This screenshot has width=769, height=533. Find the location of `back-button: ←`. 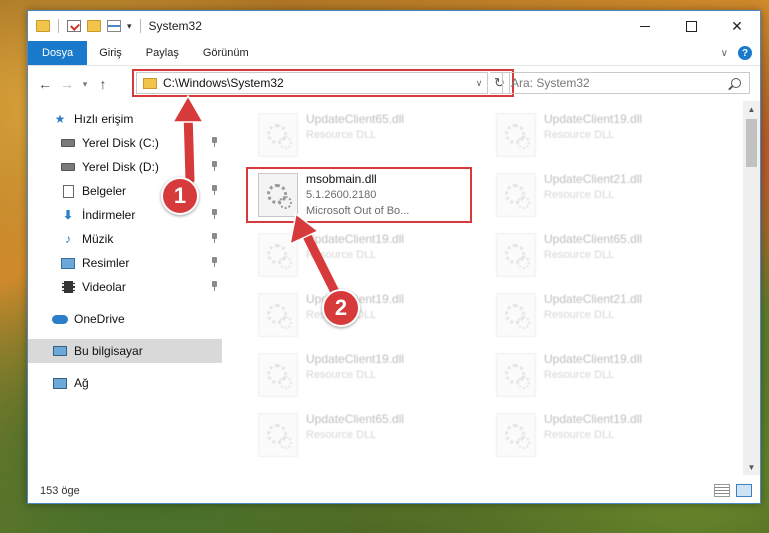

back-button: ← is located at coordinates (45, 84).